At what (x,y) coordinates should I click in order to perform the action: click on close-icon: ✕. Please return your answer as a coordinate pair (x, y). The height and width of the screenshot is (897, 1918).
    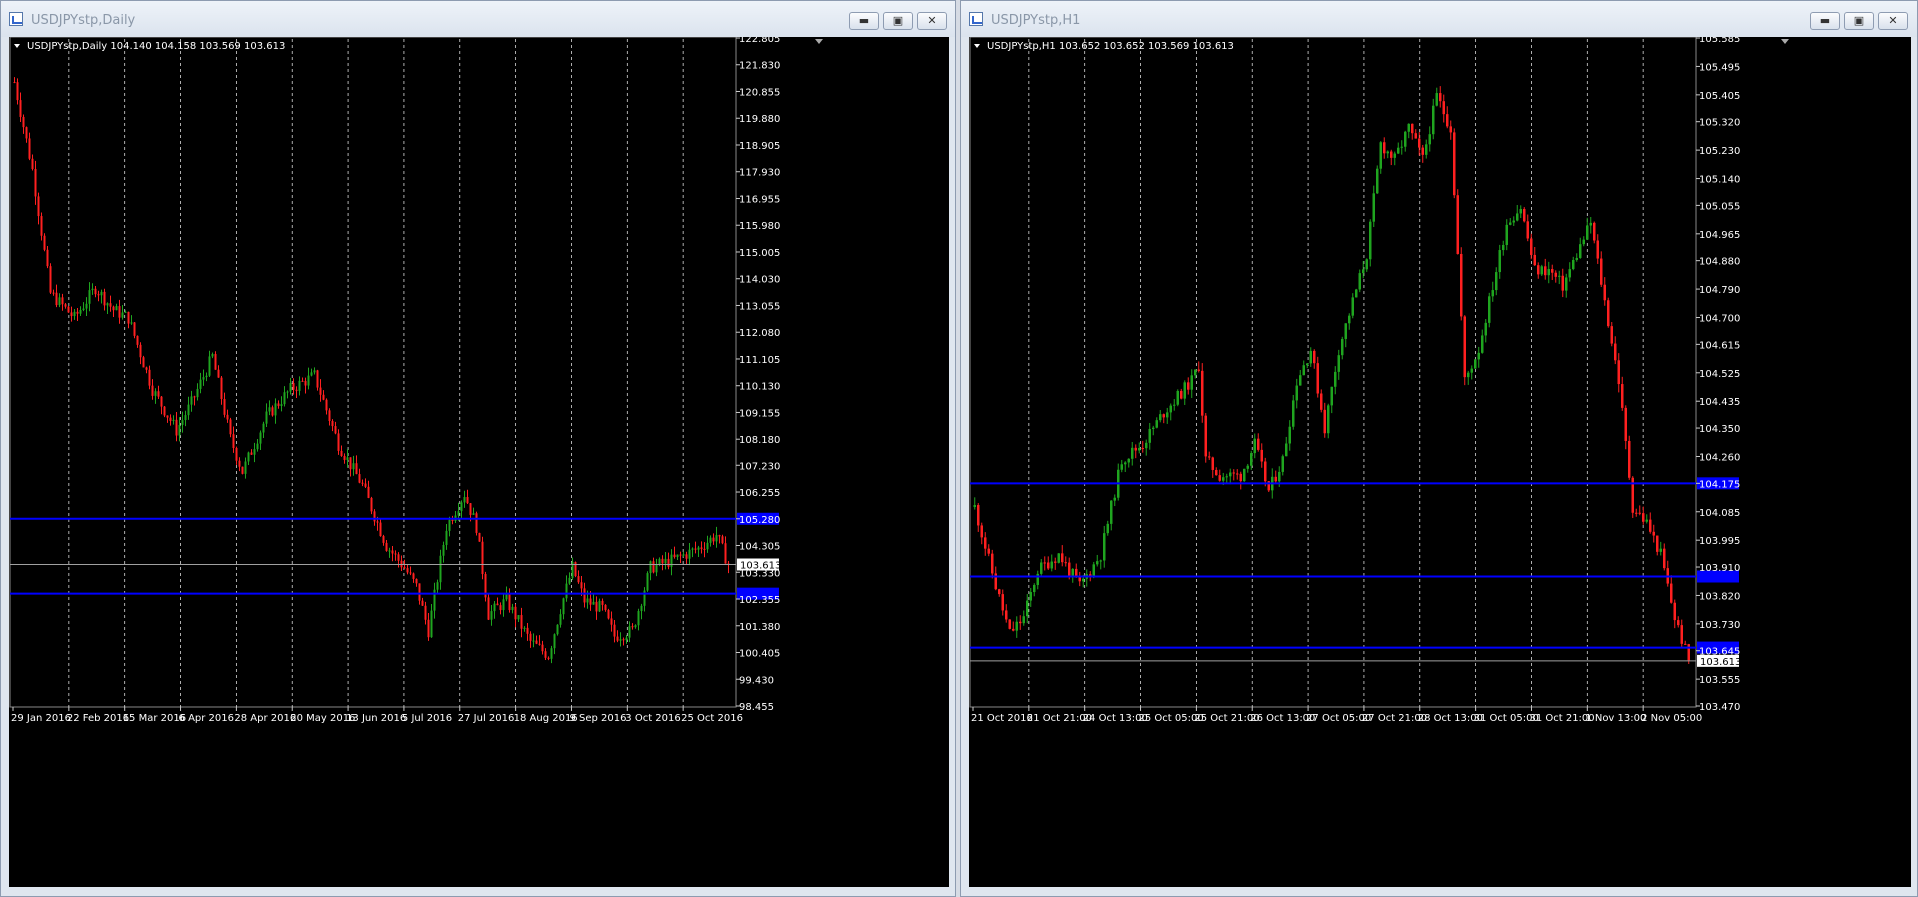
    Looking at the image, I should click on (932, 20).